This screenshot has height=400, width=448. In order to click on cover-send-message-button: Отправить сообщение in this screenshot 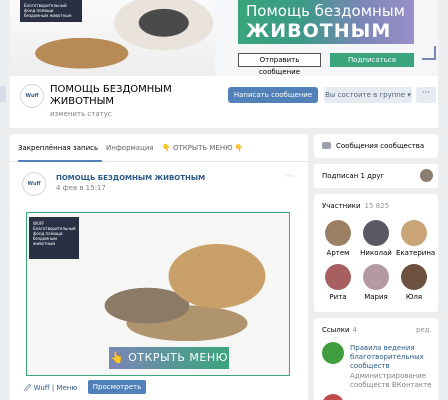, I will do `click(279, 64)`.